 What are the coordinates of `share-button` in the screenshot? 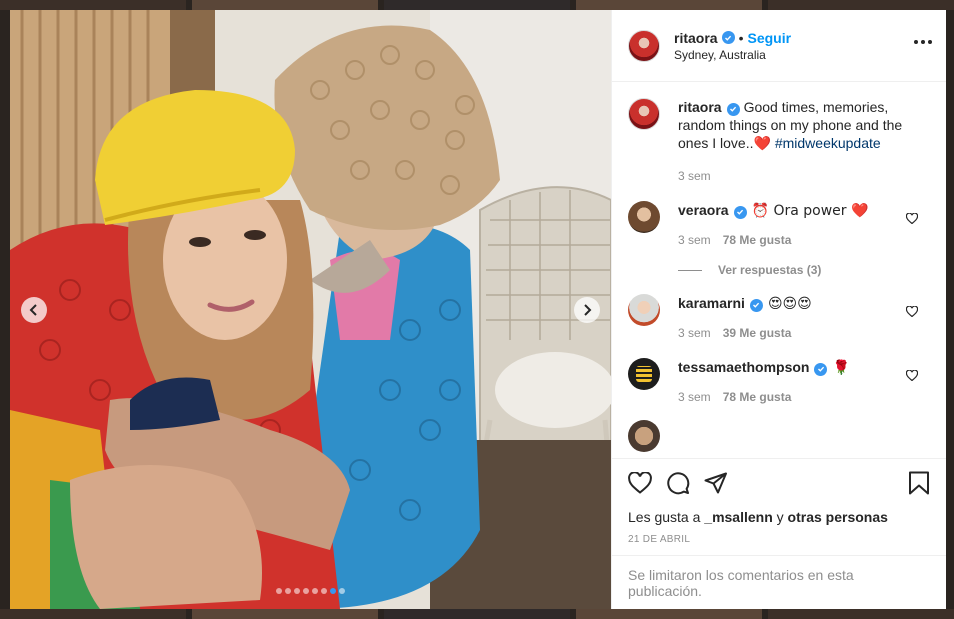 It's located at (716, 485).